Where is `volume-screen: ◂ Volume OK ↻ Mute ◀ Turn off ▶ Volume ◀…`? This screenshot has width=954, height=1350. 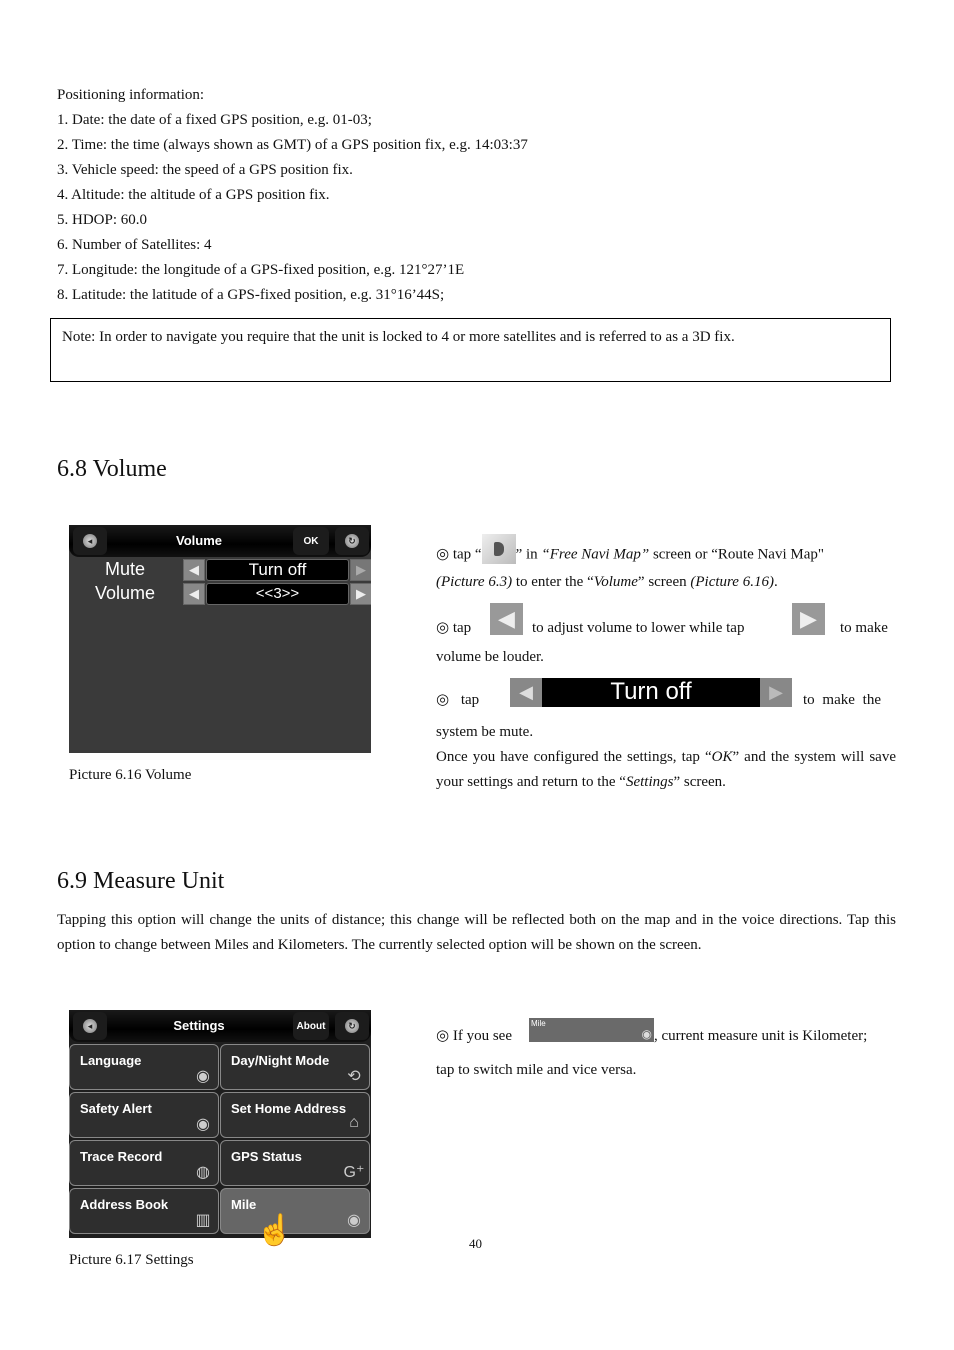
volume-screen: ◂ Volume OK ↻ Mute ◀ Turn off ▶ Volume ◀… is located at coordinates (220, 639).